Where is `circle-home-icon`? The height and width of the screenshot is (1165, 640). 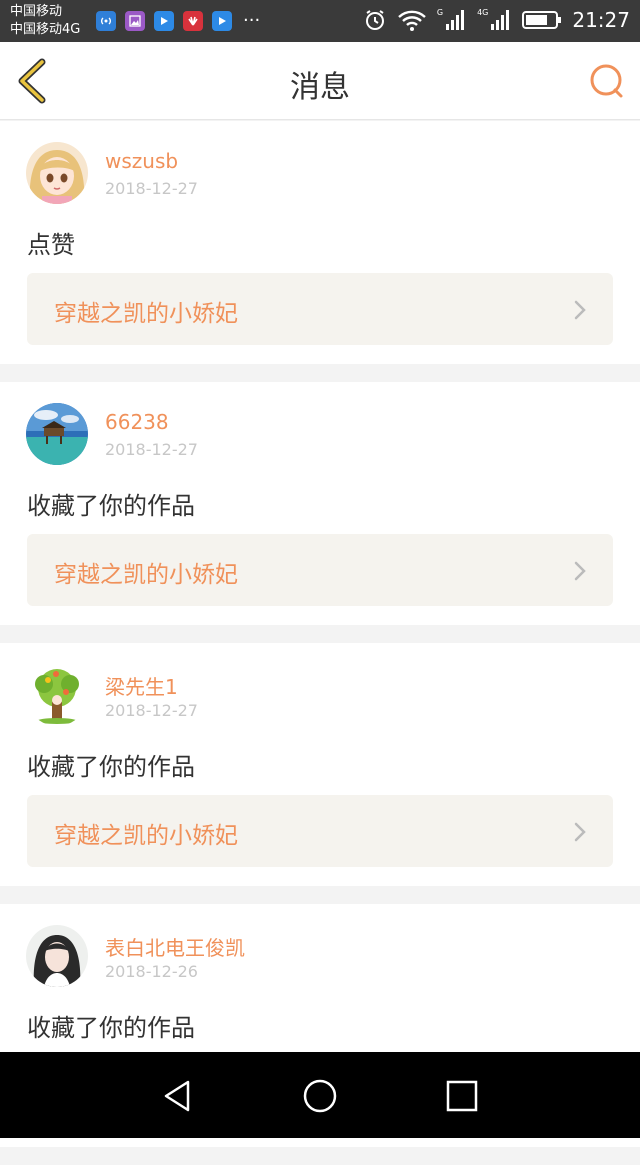 circle-home-icon is located at coordinates (320, 1096).